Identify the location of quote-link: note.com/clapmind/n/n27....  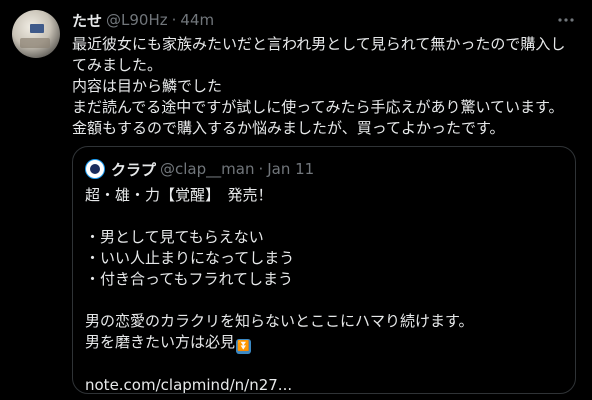
(325, 385).